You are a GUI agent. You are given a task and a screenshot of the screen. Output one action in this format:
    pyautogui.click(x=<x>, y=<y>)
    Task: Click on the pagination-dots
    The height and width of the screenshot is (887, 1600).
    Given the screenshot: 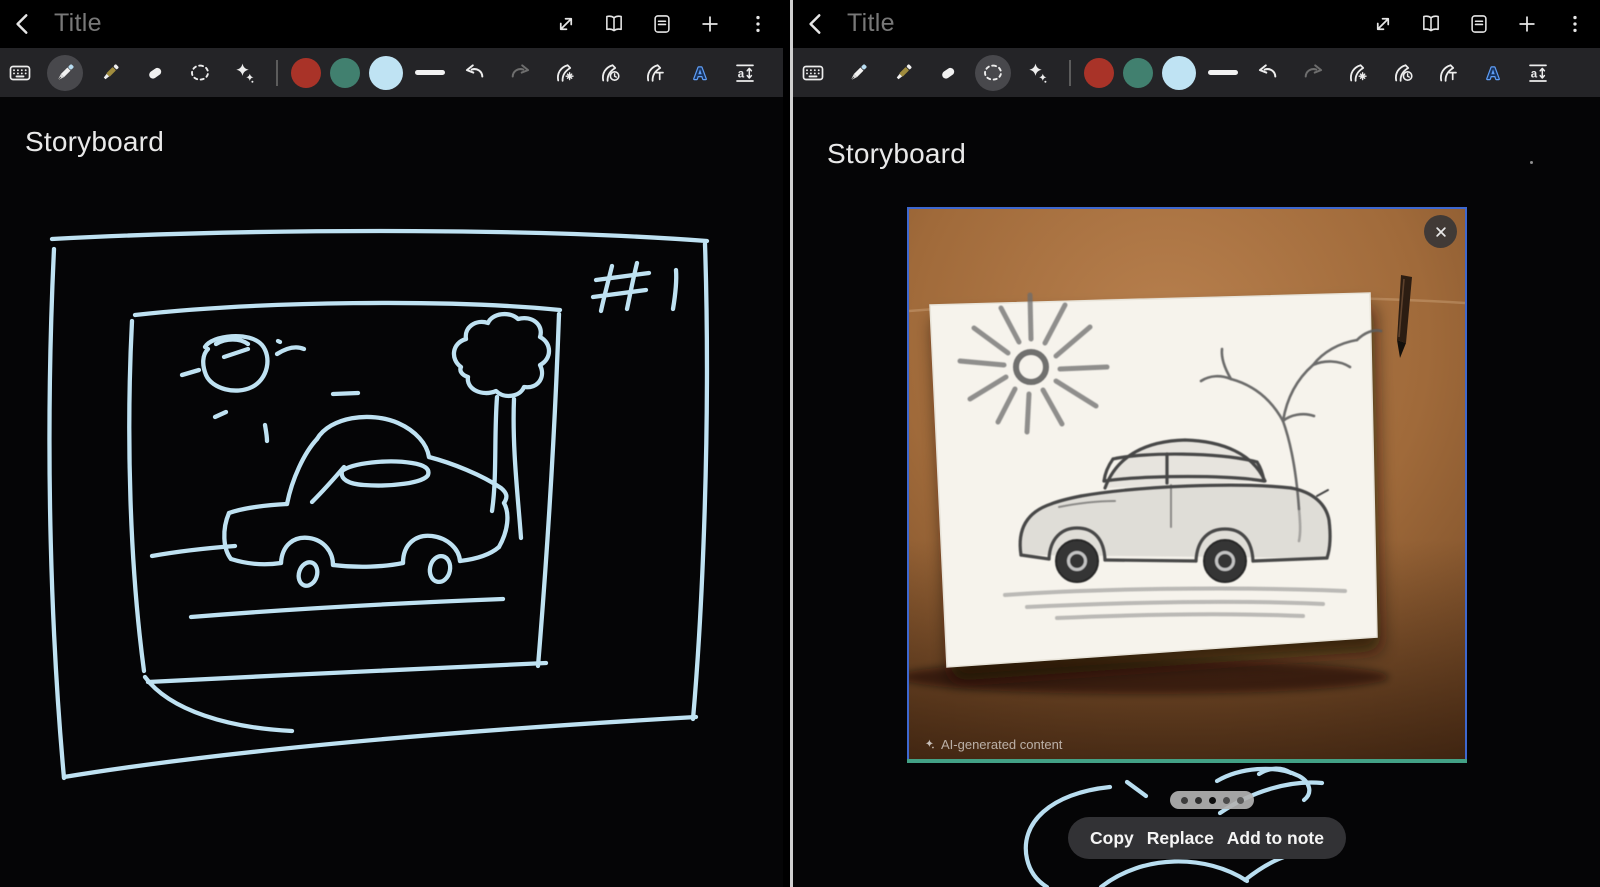 What is the action you would take?
    pyautogui.click(x=1212, y=800)
    